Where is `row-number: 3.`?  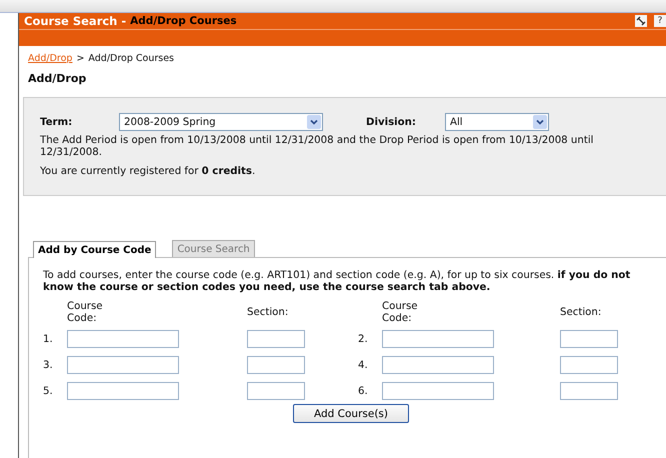
row-number: 3. is located at coordinates (48, 365).